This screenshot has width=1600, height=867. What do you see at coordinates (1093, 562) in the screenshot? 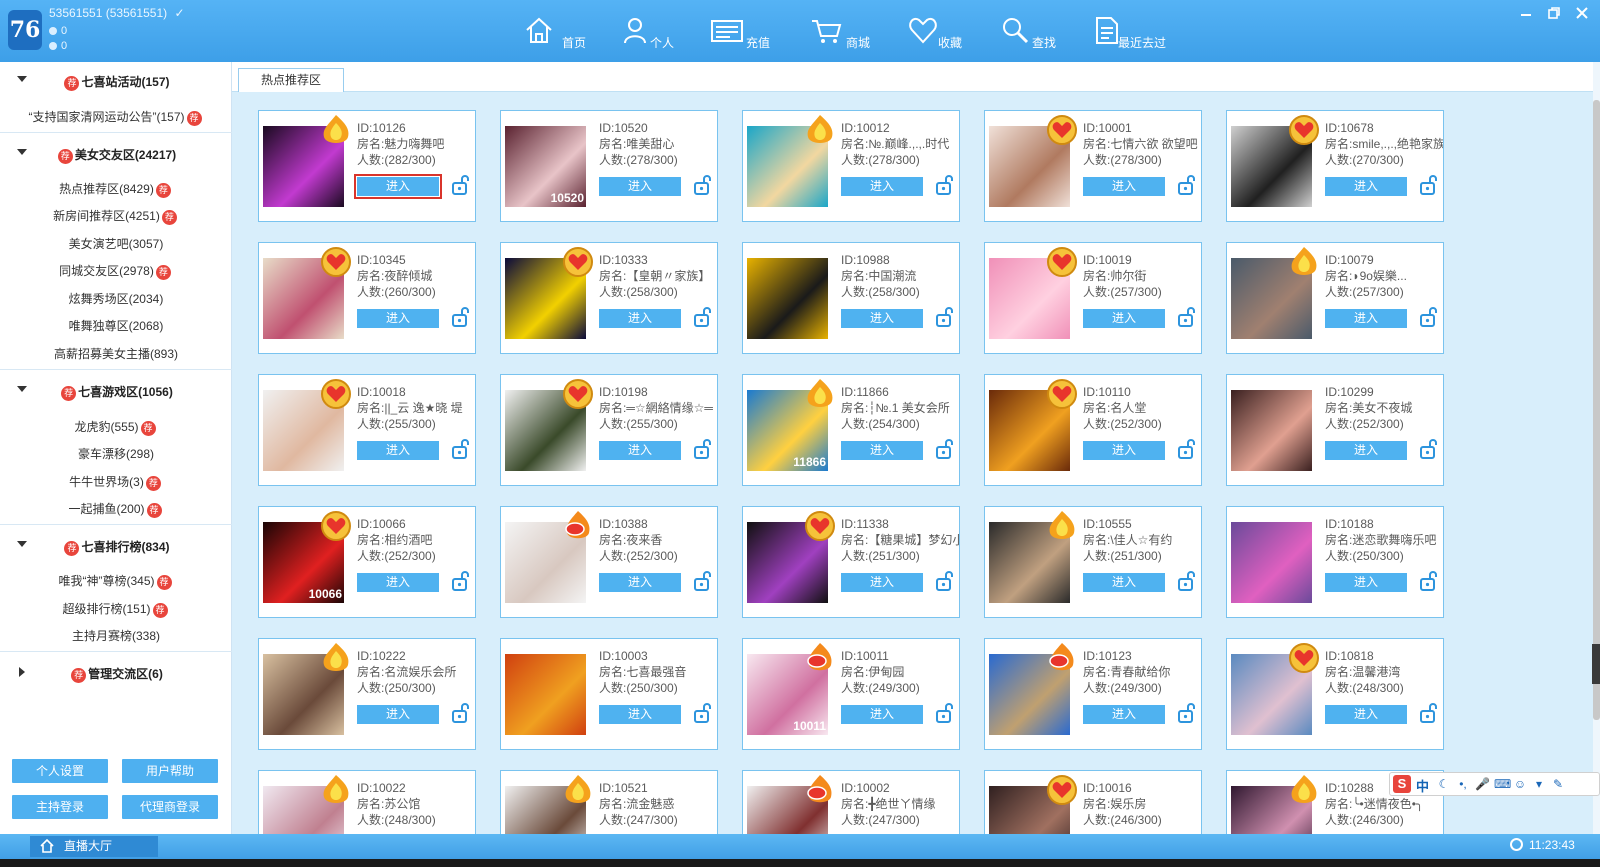
I see `room-card: ID:10555 房名:\佳人☆有约 人数:(251/300) 进入` at bounding box center [1093, 562].